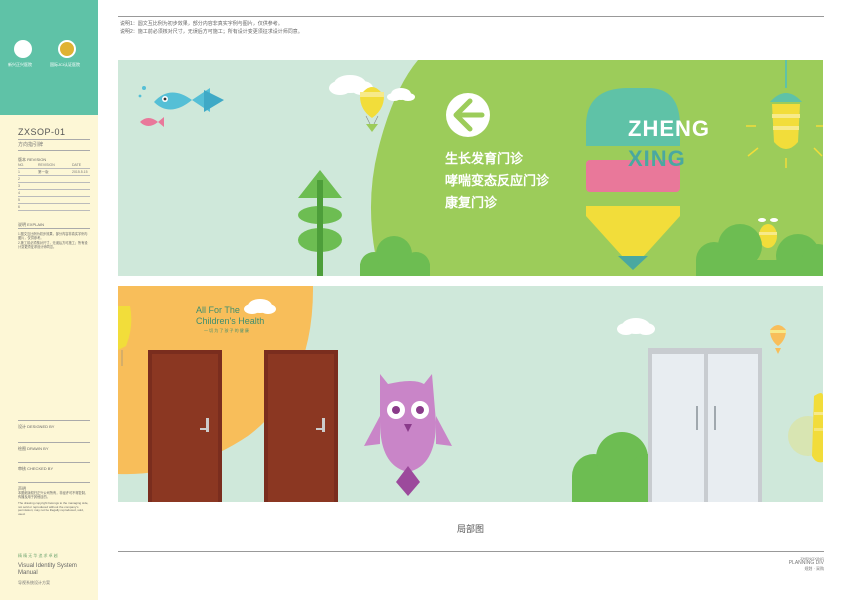 The image size is (848, 600). Describe the element at coordinates (226, 330) in the screenshot. I see `tagline-cn: 一 切 为 了 孩 子 的 健 康` at that location.